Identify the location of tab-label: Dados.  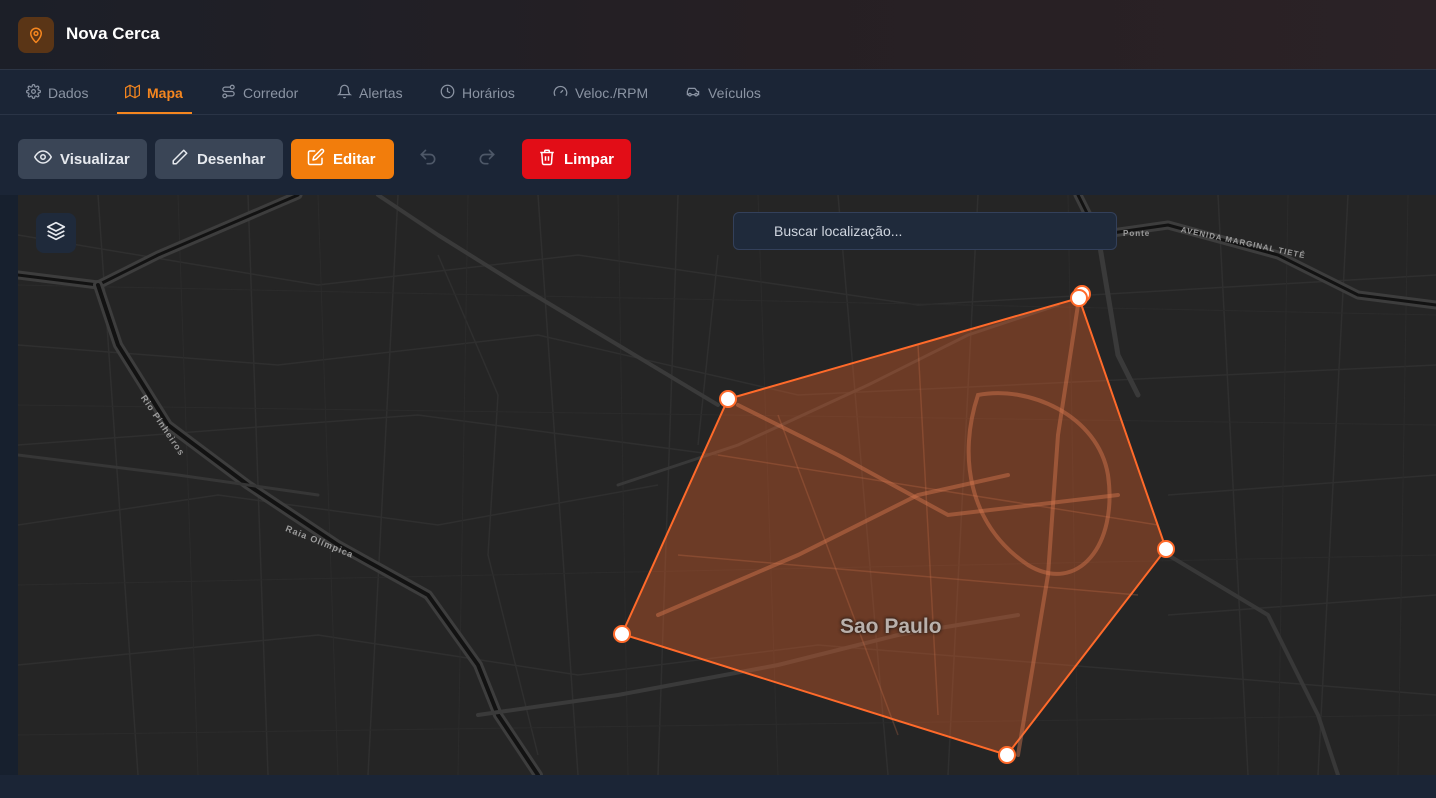
(68, 92).